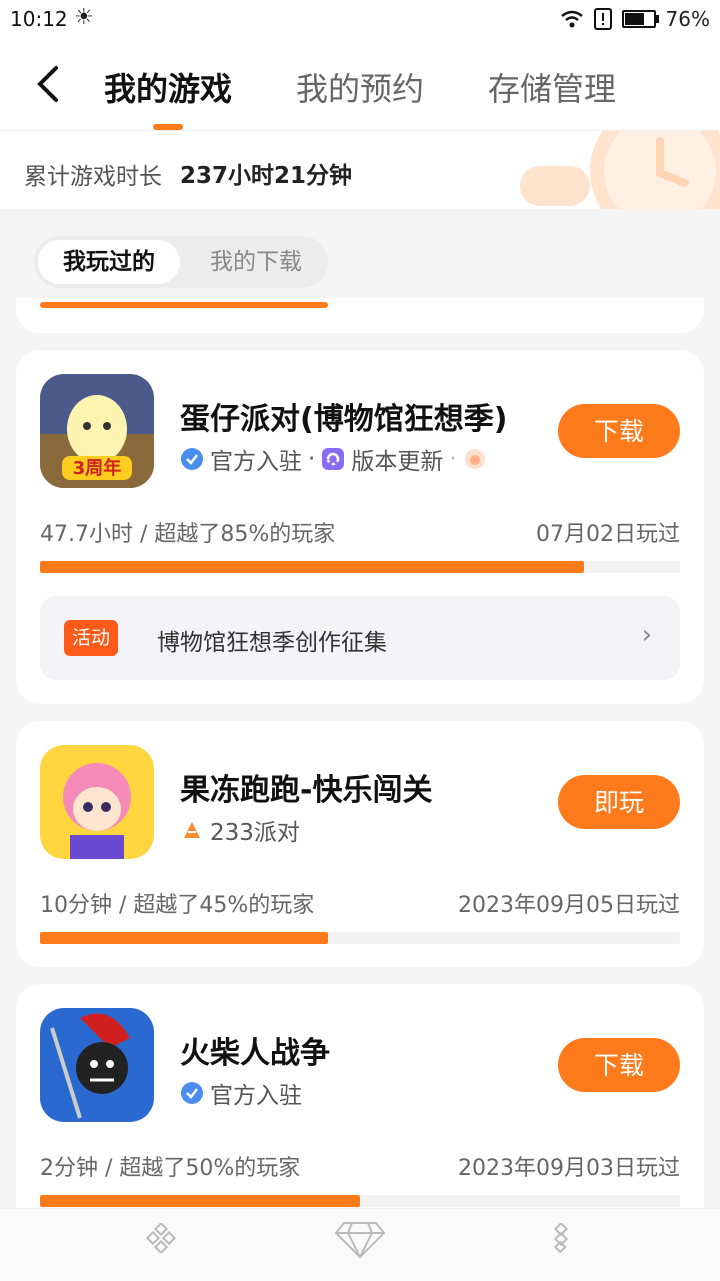 The width and height of the screenshot is (720, 1281). Describe the element at coordinates (571, 19) in the screenshot. I see `wifi-icon` at that location.